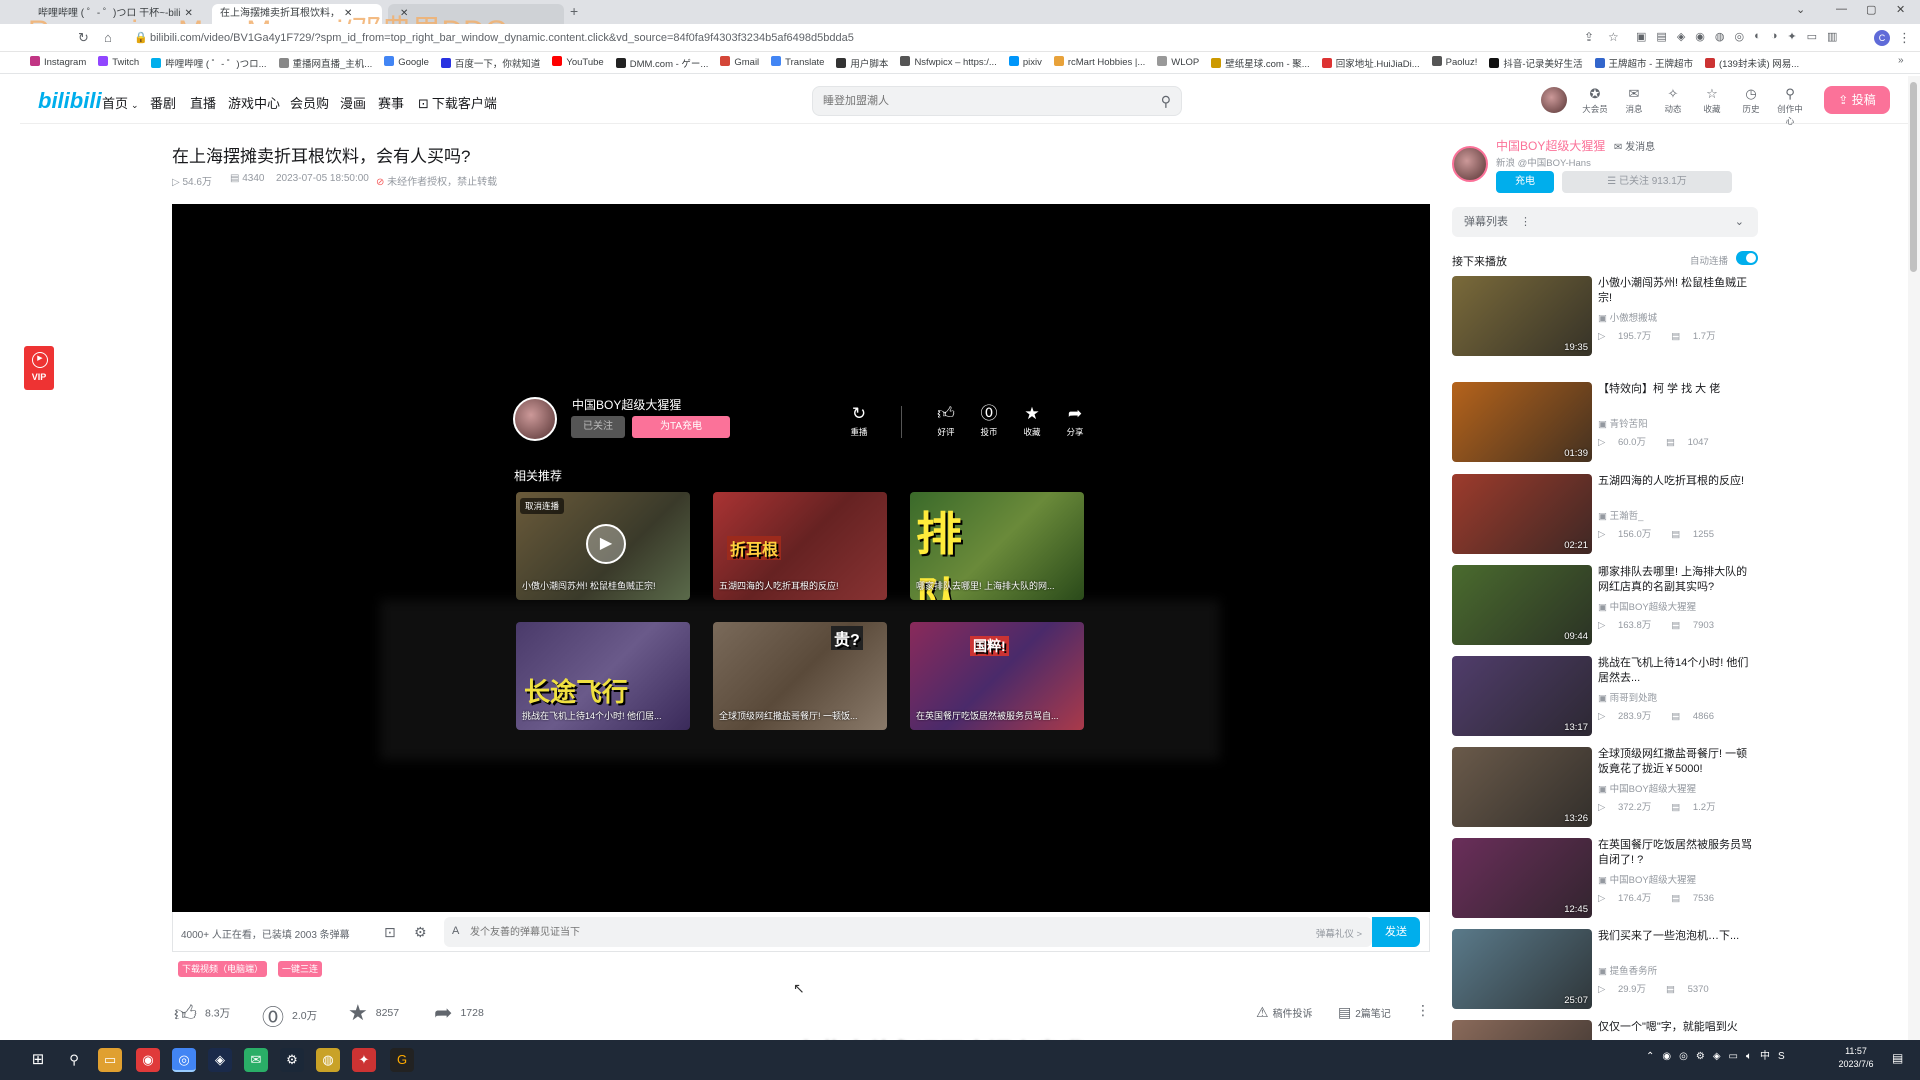 This screenshot has height=1080, width=1920. I want to click on minimize-icon: —, so click(1841, 9).